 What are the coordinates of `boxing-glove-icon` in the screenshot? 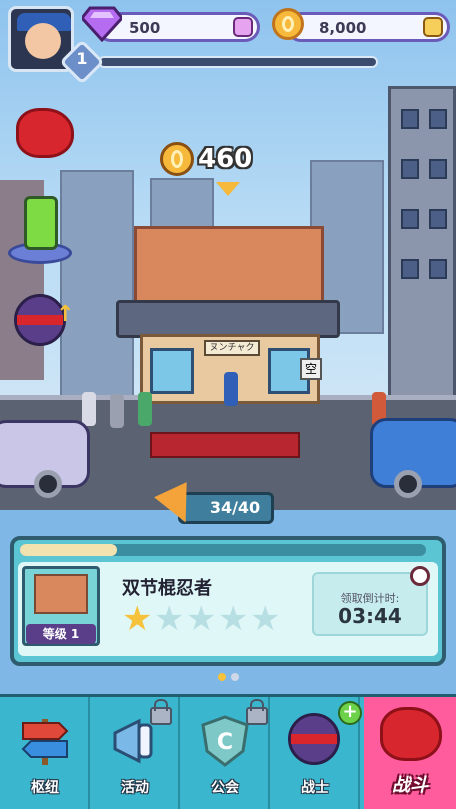 It's located at (411, 734).